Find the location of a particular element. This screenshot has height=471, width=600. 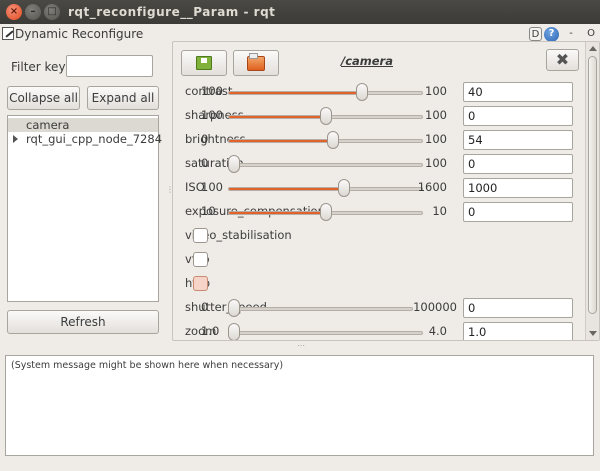

scrollbar-thumb is located at coordinates (592, 185).